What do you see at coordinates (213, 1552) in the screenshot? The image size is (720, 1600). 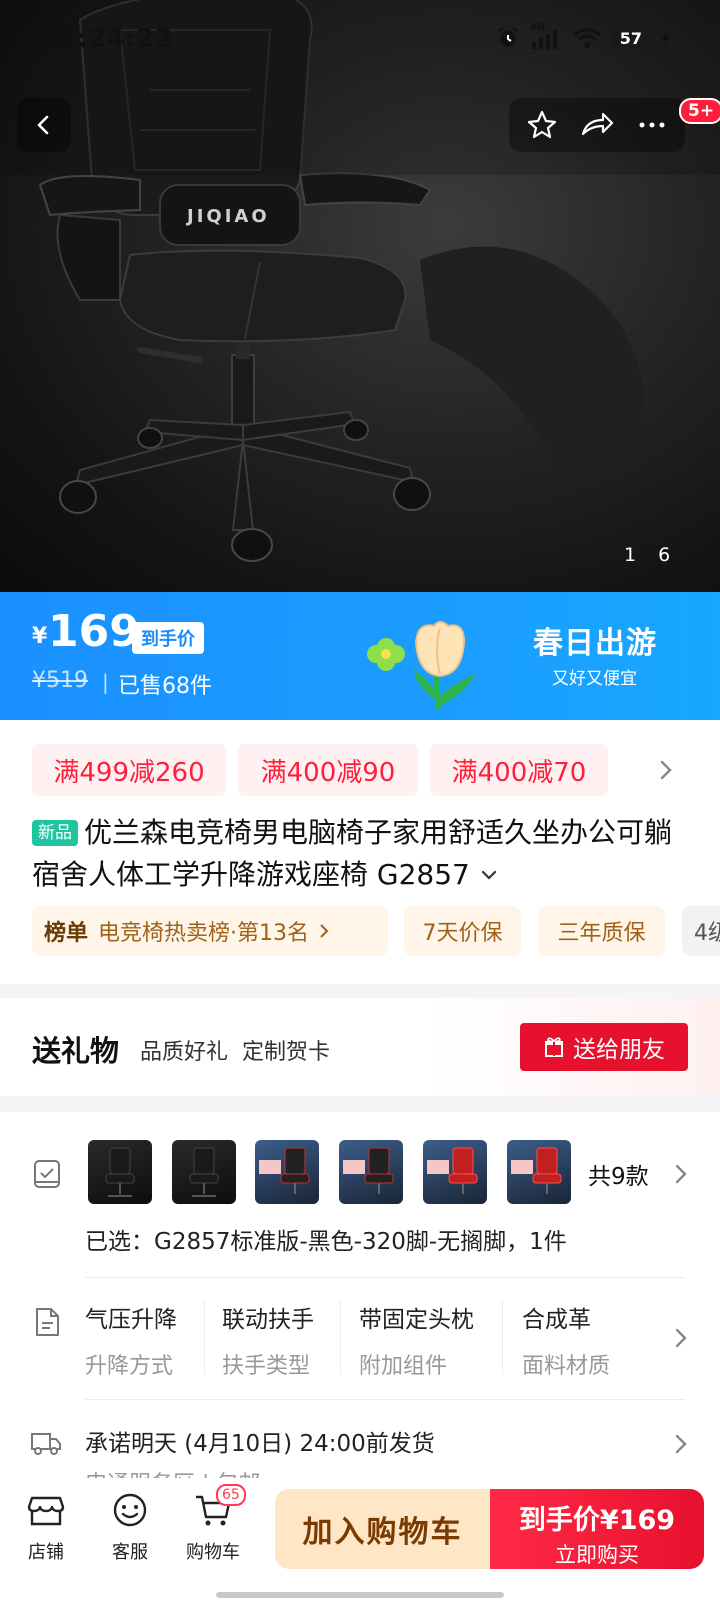 I see `cart-label: 购物车` at bounding box center [213, 1552].